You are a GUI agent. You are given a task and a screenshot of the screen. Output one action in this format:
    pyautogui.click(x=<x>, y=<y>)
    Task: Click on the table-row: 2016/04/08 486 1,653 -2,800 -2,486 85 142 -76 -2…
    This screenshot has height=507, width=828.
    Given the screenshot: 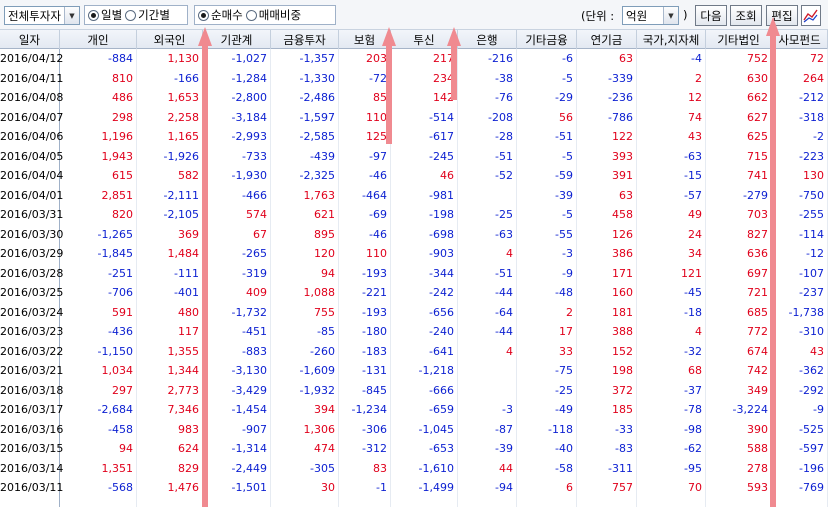 What is the action you would take?
    pyautogui.click(x=414, y=98)
    